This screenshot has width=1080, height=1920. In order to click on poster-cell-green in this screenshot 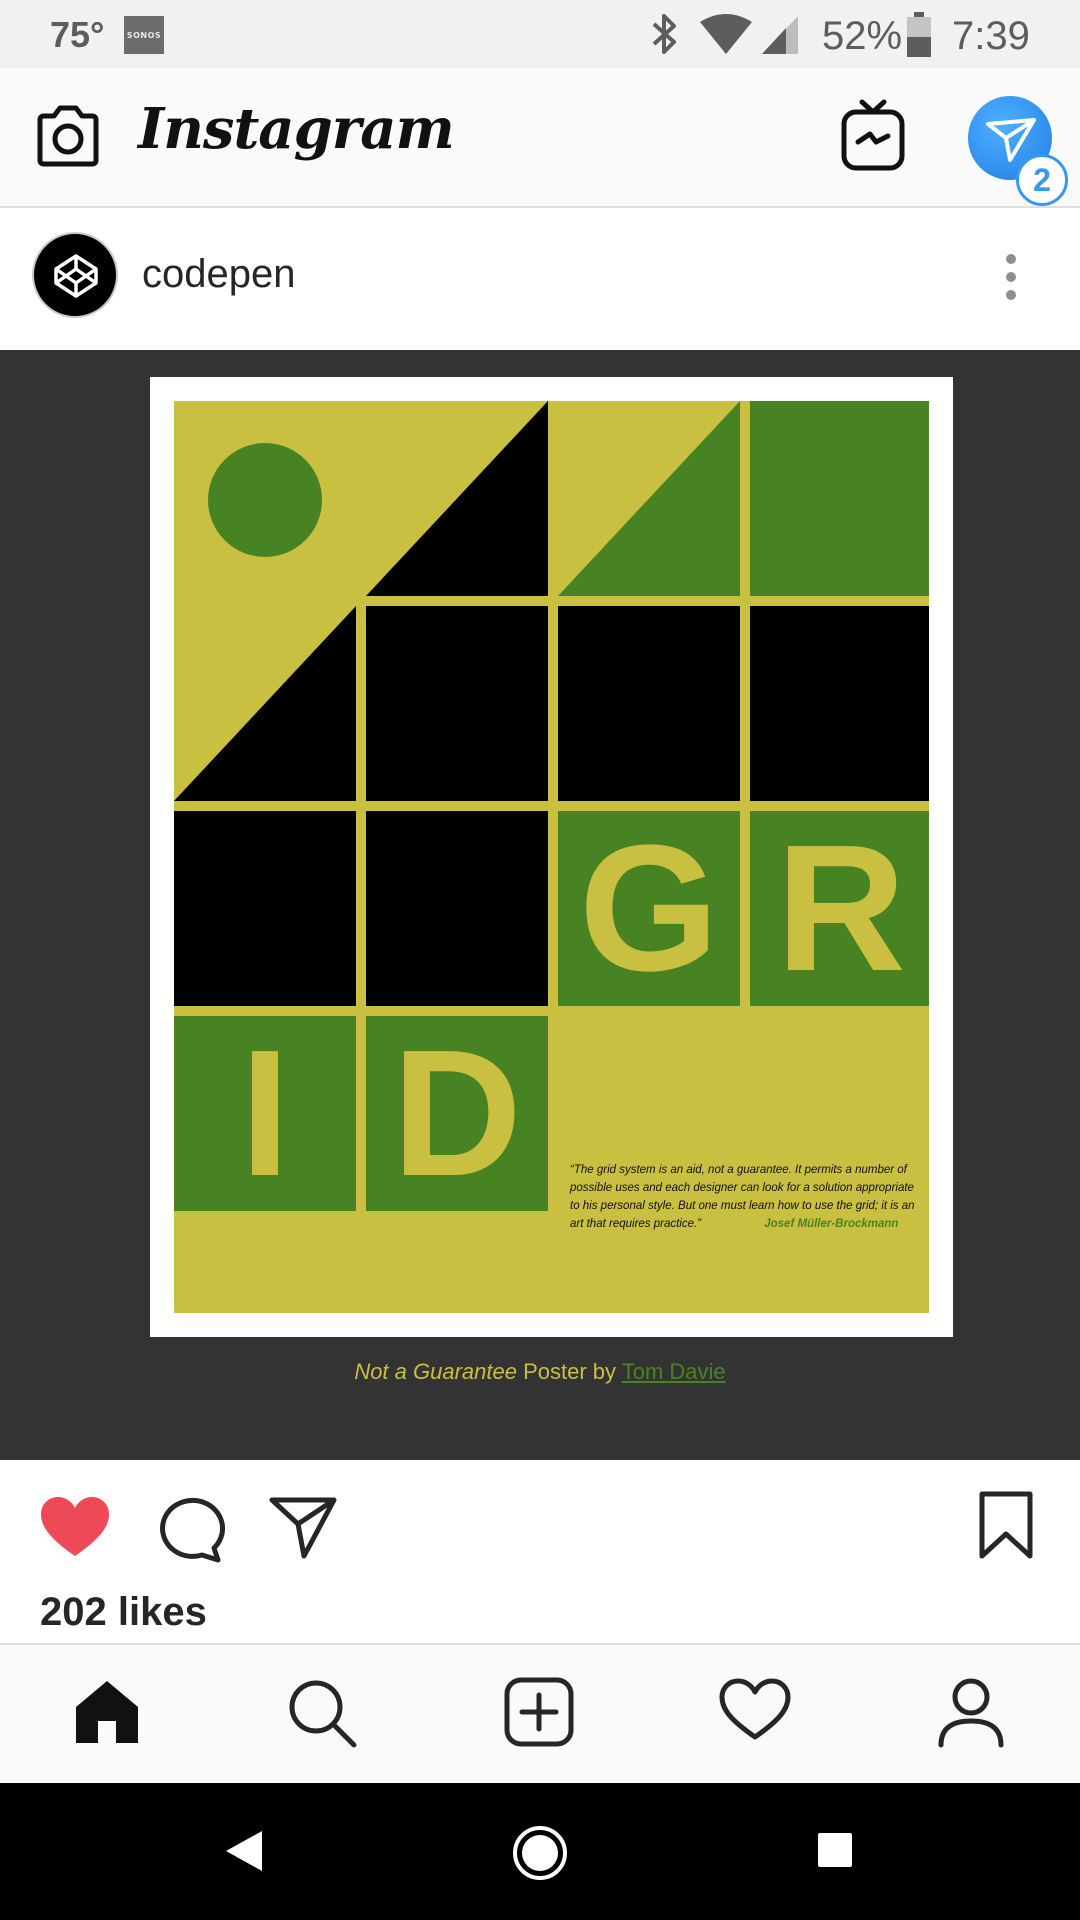, I will do `click(839, 498)`.